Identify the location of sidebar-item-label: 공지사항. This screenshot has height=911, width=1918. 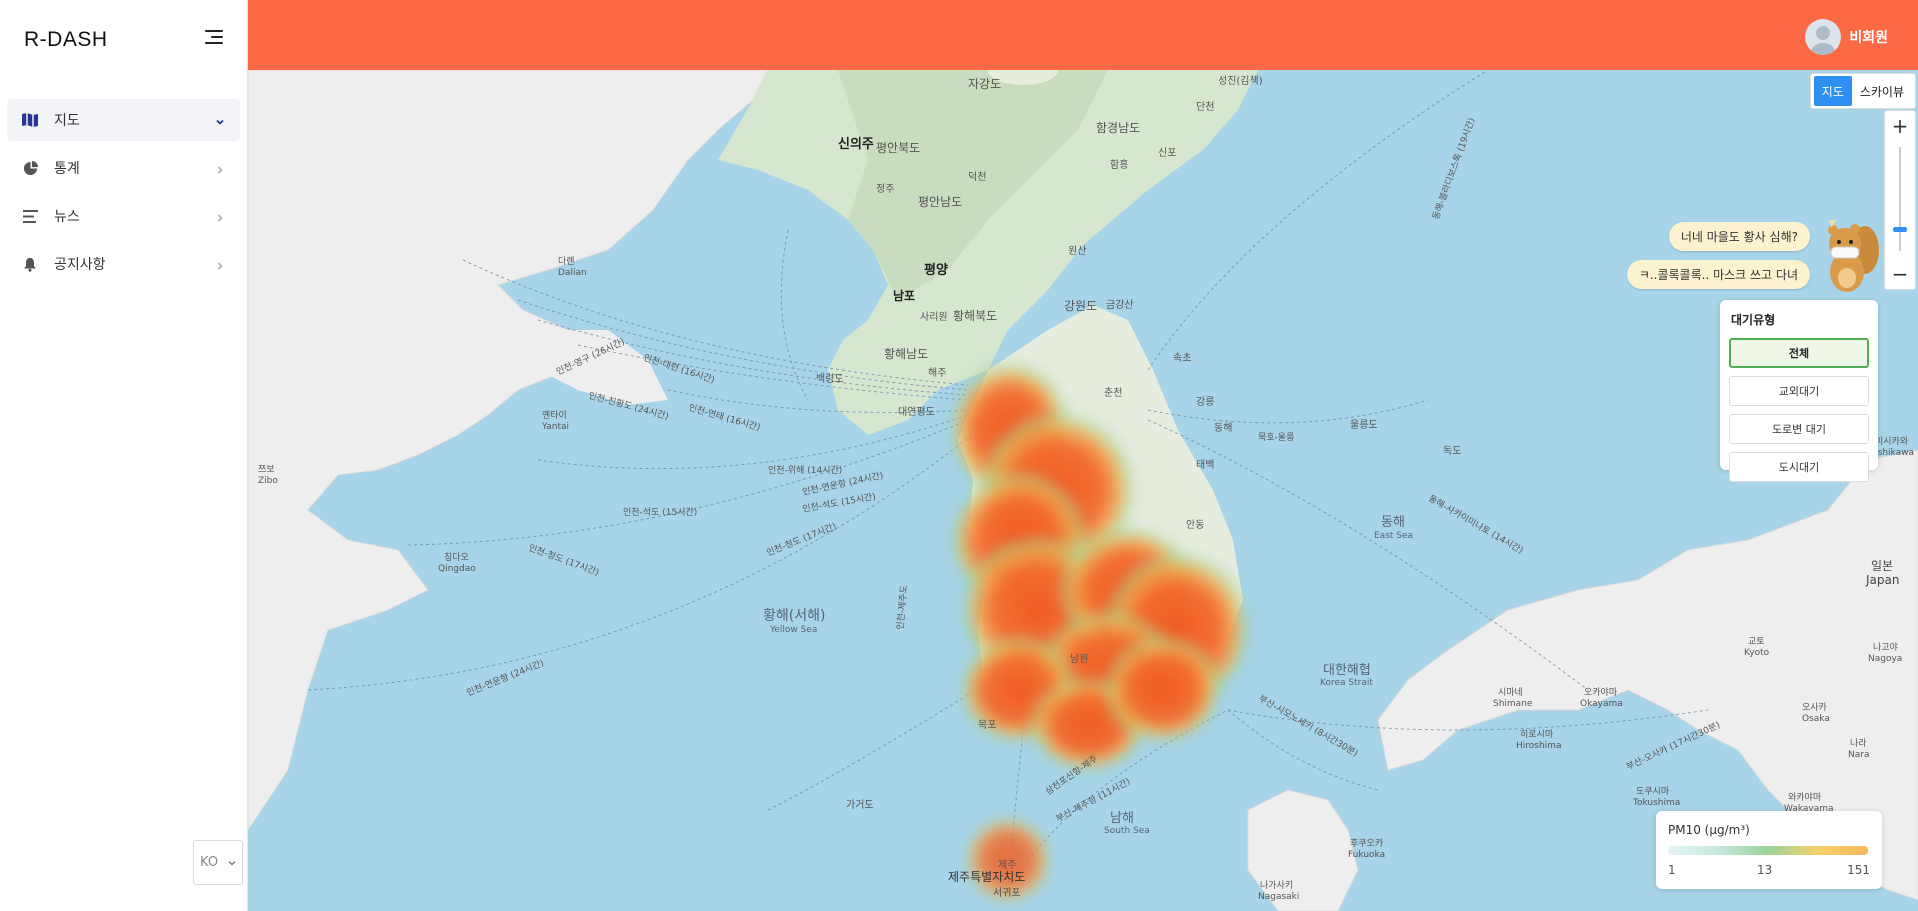
(80, 265).